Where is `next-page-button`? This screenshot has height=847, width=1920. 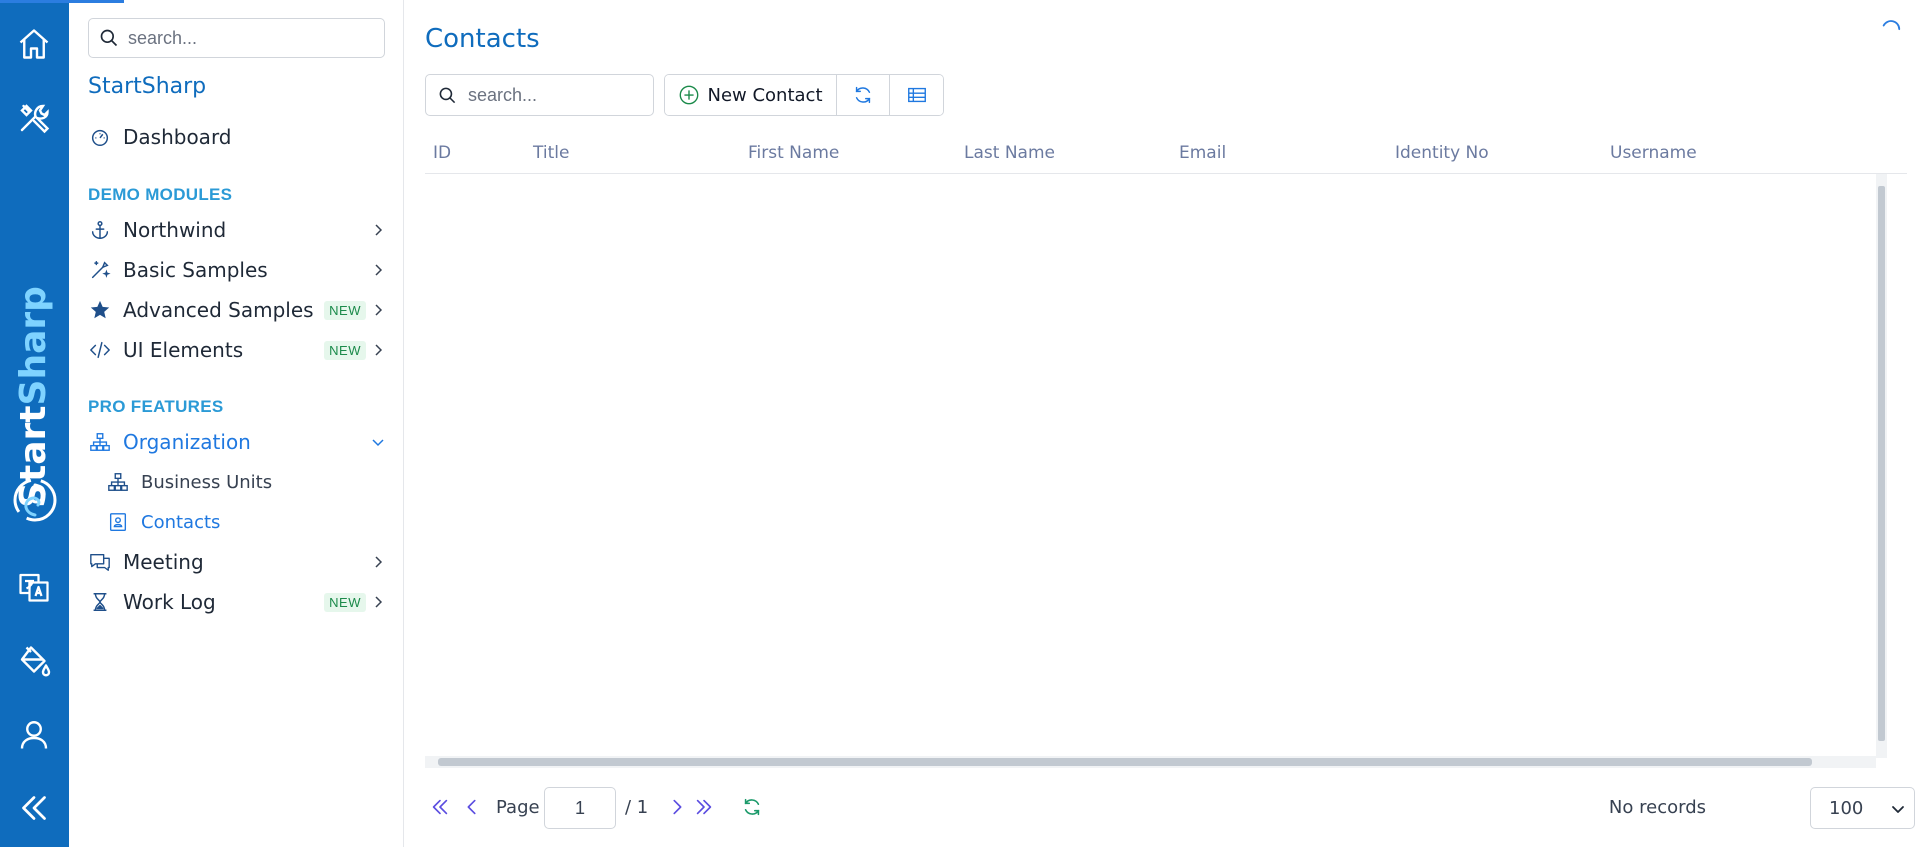 next-page-button is located at coordinates (677, 807).